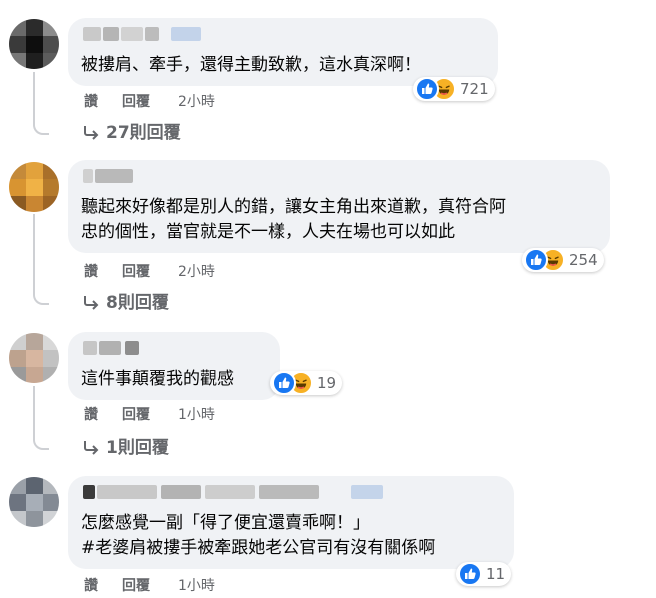 The image size is (656, 598). What do you see at coordinates (484, 574) in the screenshot?
I see `reaction-summary: 11` at bounding box center [484, 574].